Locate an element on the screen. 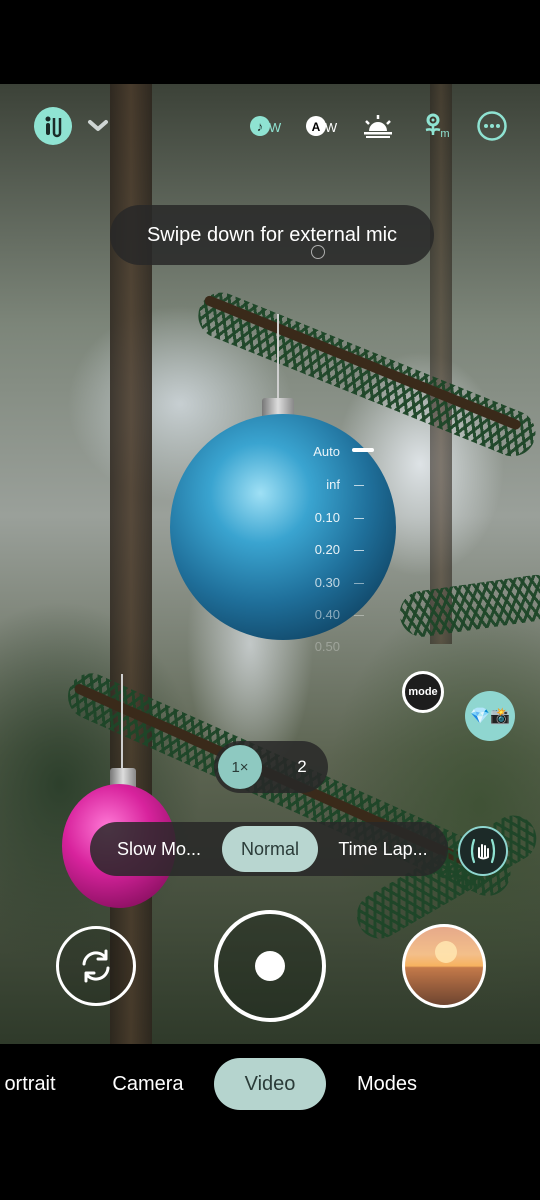  svg-text: m is located at coordinates (444, 134).